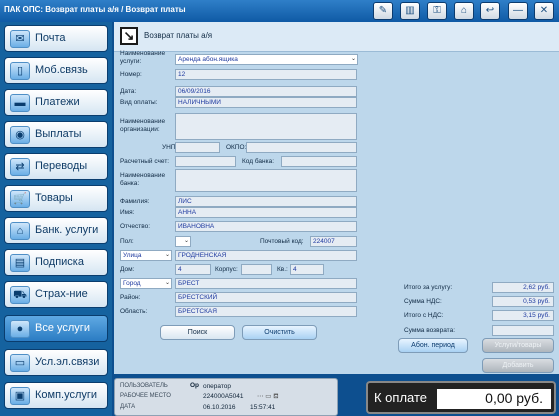 This screenshot has height=416, width=559. Describe the element at coordinates (20, 363) in the screenshot. I see `monitor-icon: ▭` at that location.